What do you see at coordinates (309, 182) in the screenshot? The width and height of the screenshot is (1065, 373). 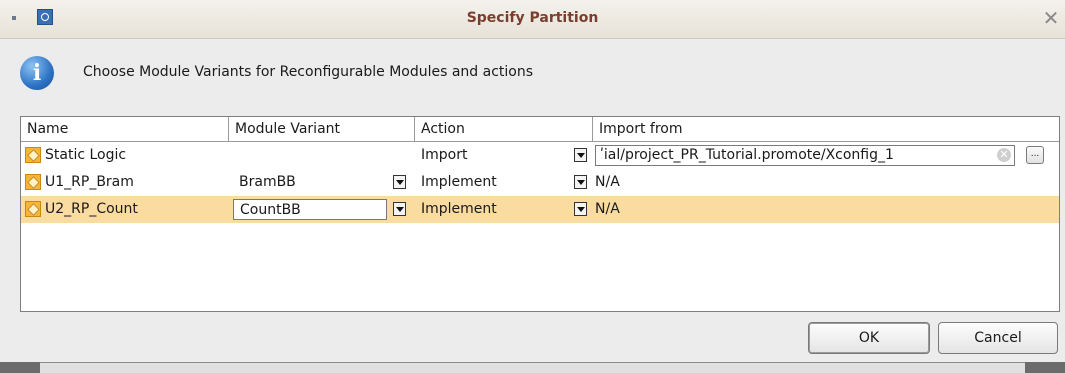 I see `module-variant-cell: BramBB` at bounding box center [309, 182].